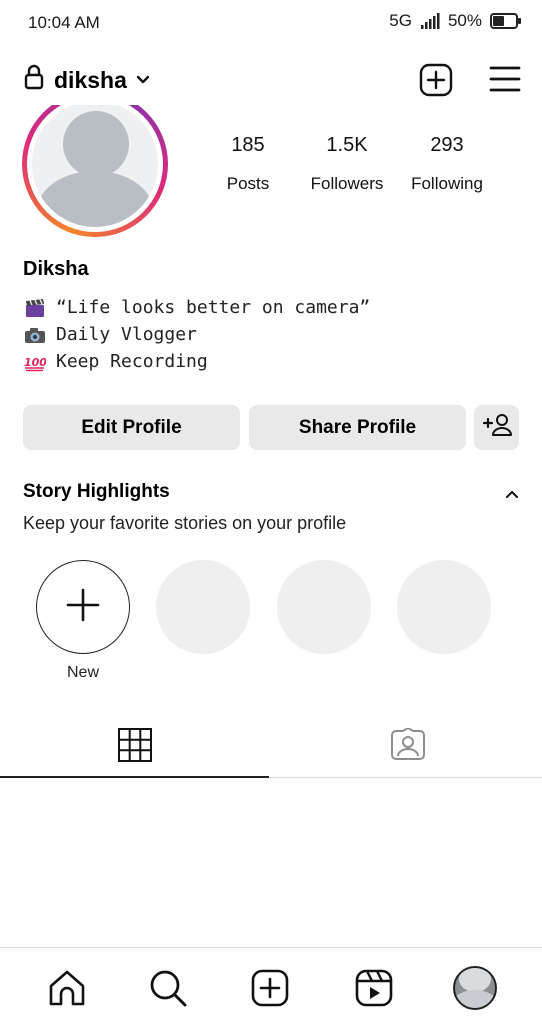 The height and width of the screenshot is (1024, 542). I want to click on profile-tab, so click(475, 988).